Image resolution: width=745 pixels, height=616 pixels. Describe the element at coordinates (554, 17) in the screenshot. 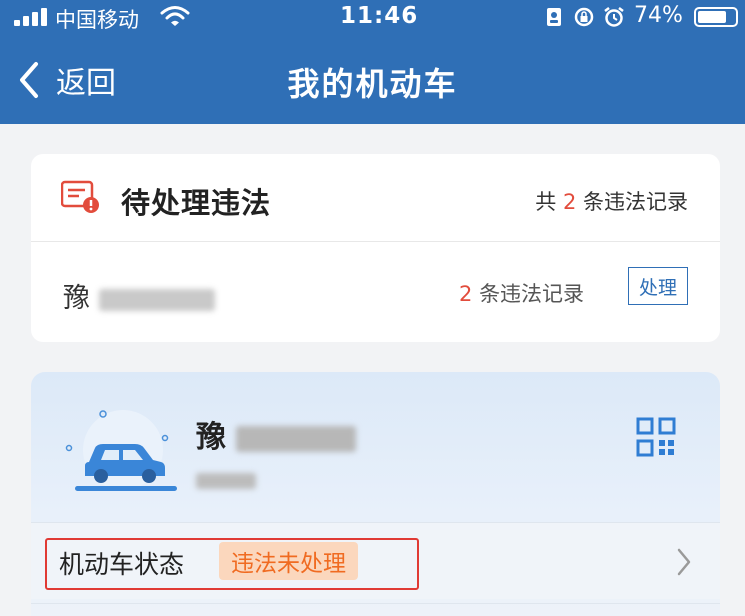

I see `id-card-icon` at that location.